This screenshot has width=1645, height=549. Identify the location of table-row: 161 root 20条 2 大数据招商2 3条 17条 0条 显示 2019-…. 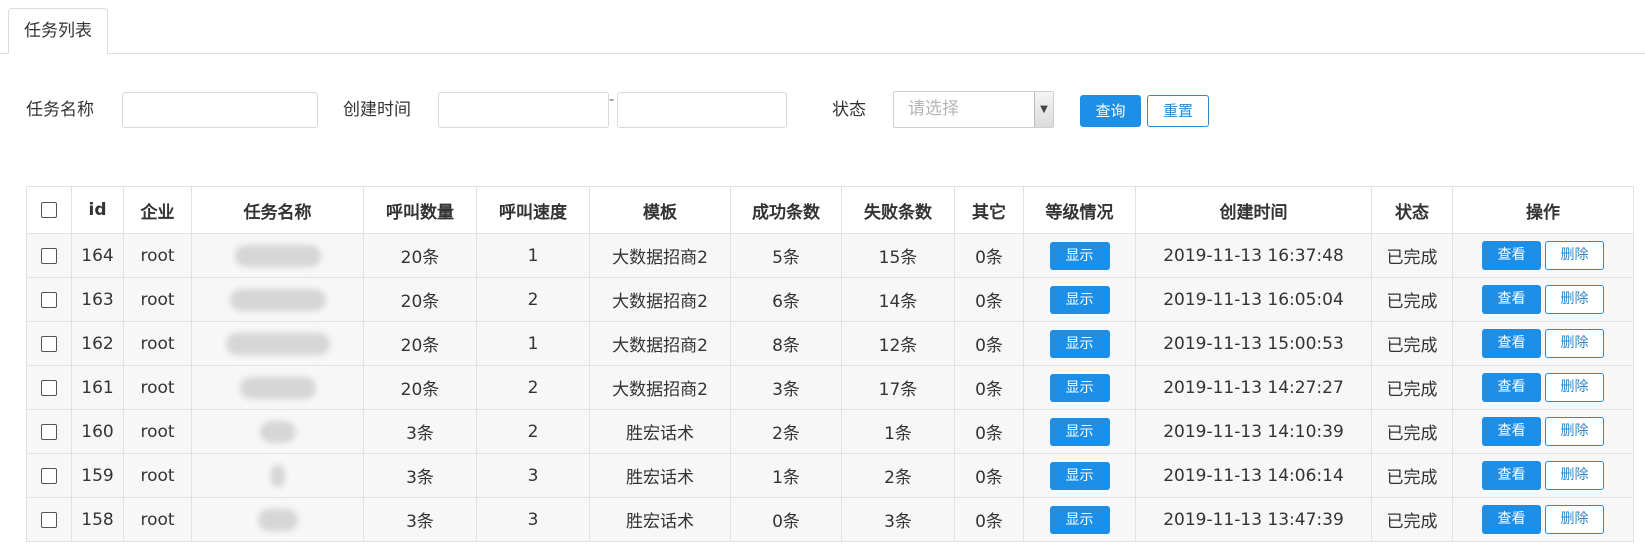
(830, 387).